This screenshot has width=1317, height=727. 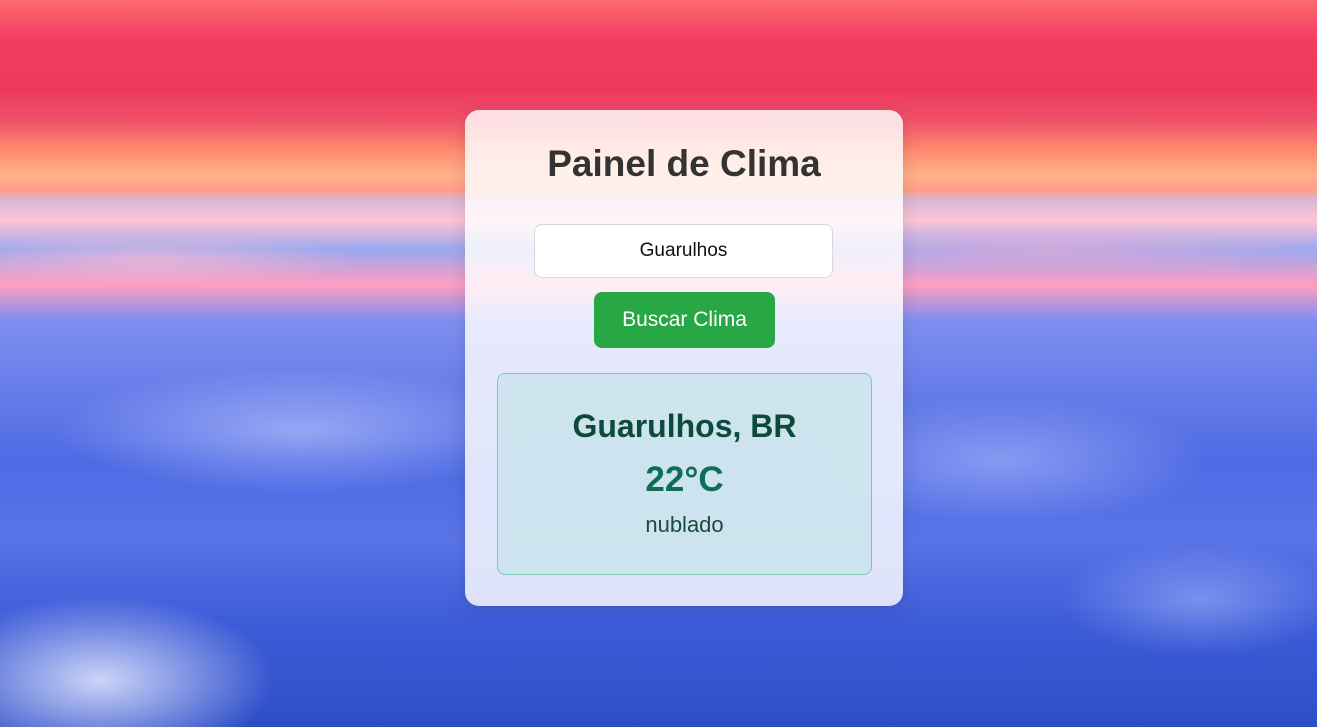 I want to click on weather-result: Guarulhos, BR 22°C nublado, so click(x=684, y=474).